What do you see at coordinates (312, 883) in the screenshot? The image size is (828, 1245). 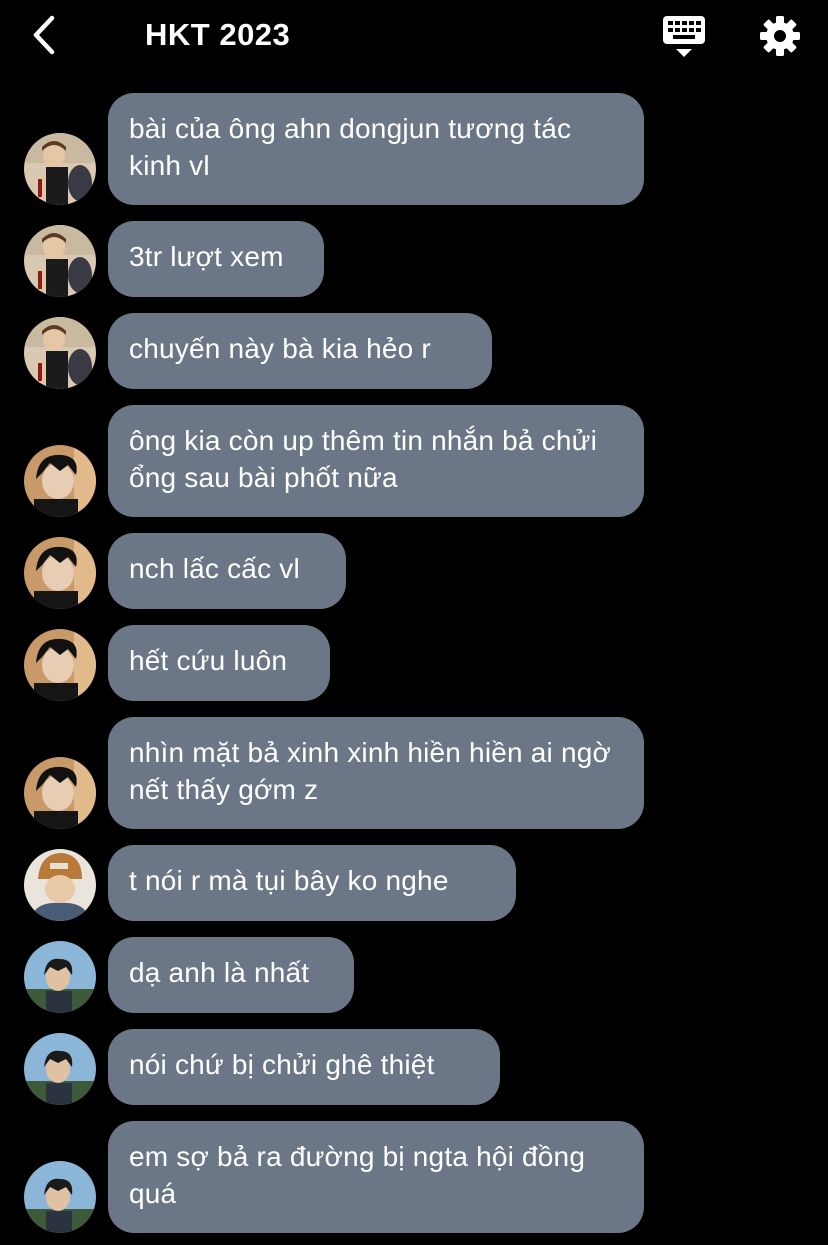 I see `message-bubble: t nói r mà tụi bây ko nghe` at bounding box center [312, 883].